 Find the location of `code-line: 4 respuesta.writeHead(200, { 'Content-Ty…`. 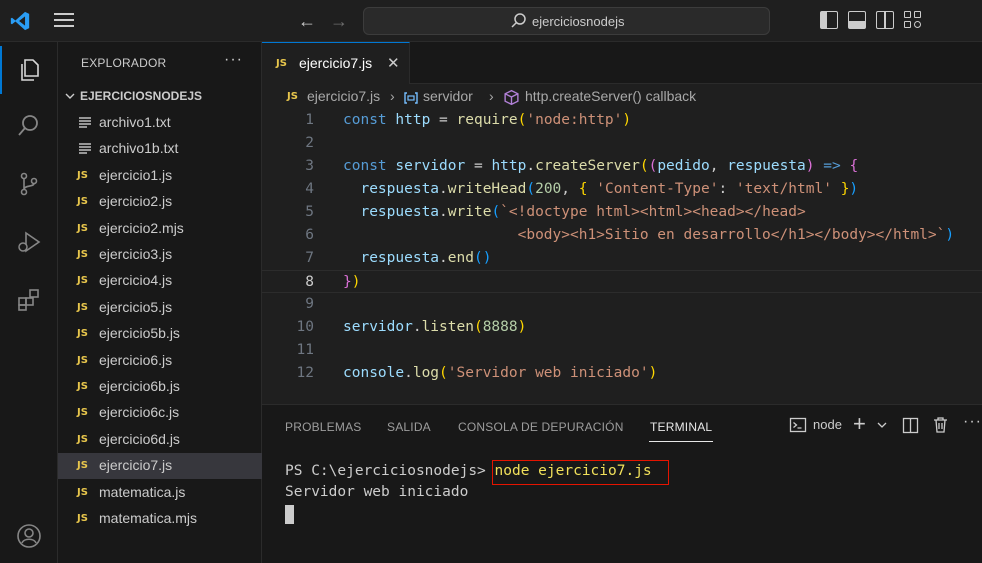

code-line: 4 respuesta.writeHead(200, { 'Content-Ty… is located at coordinates (622, 189).